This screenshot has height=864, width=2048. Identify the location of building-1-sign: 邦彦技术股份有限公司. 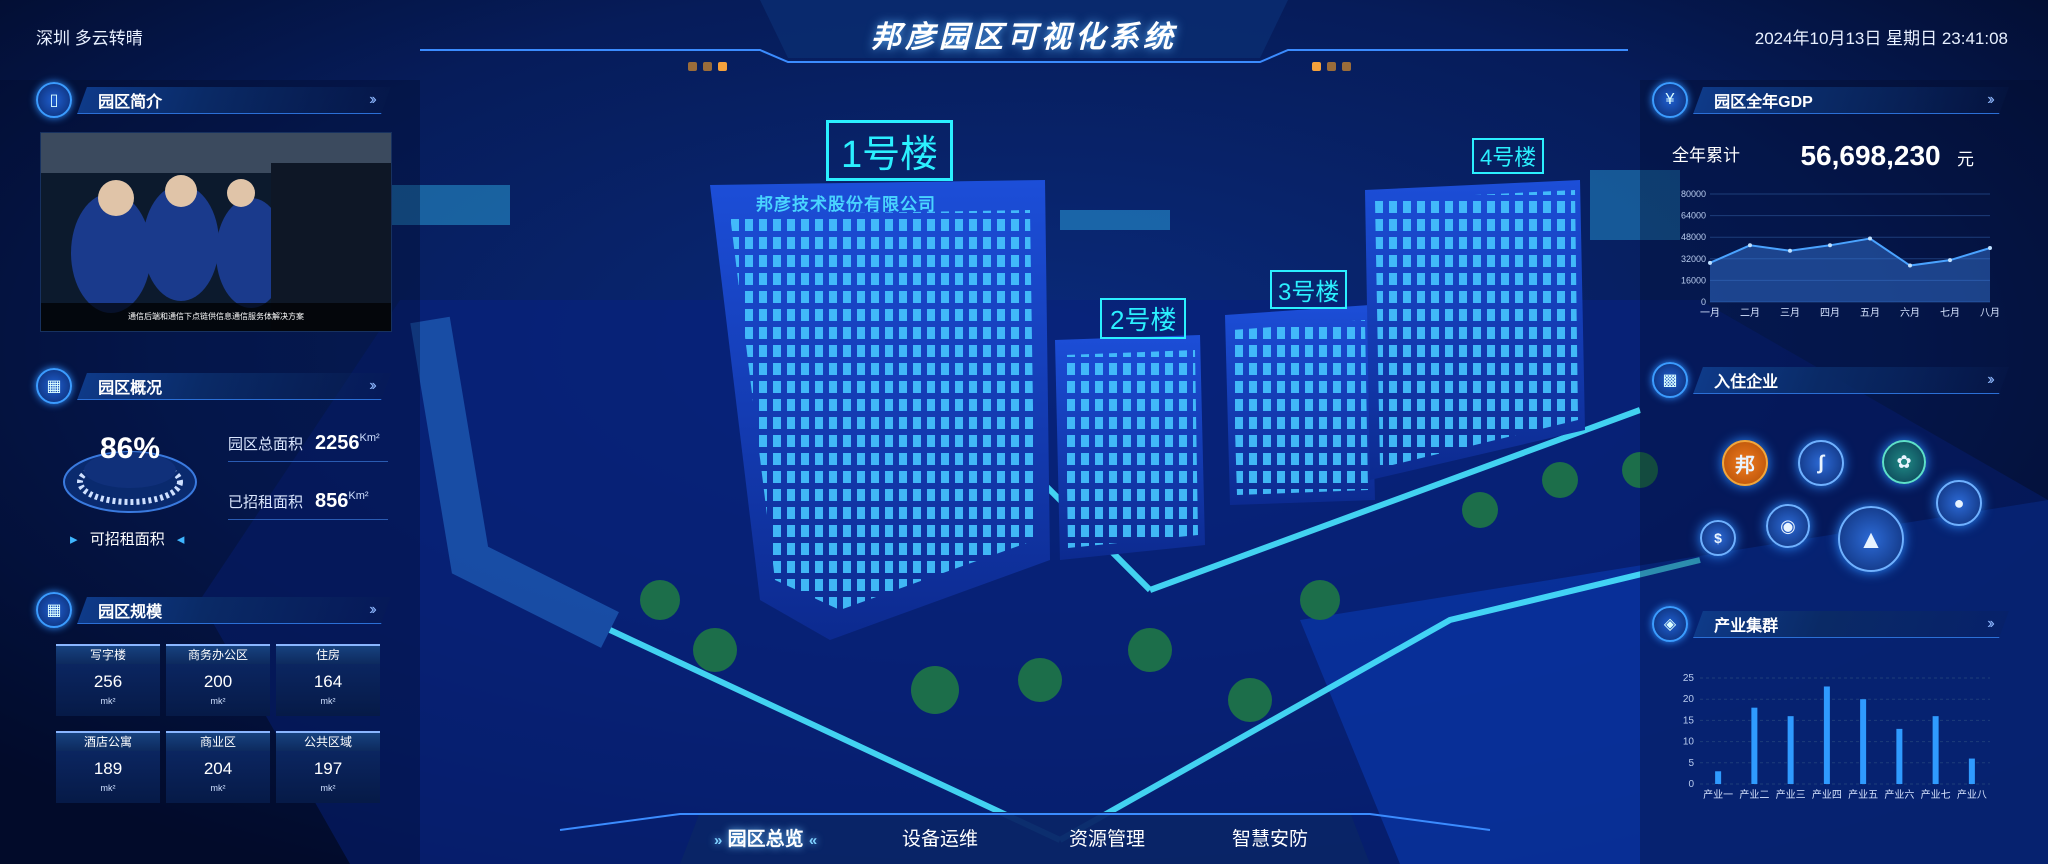
(846, 204).